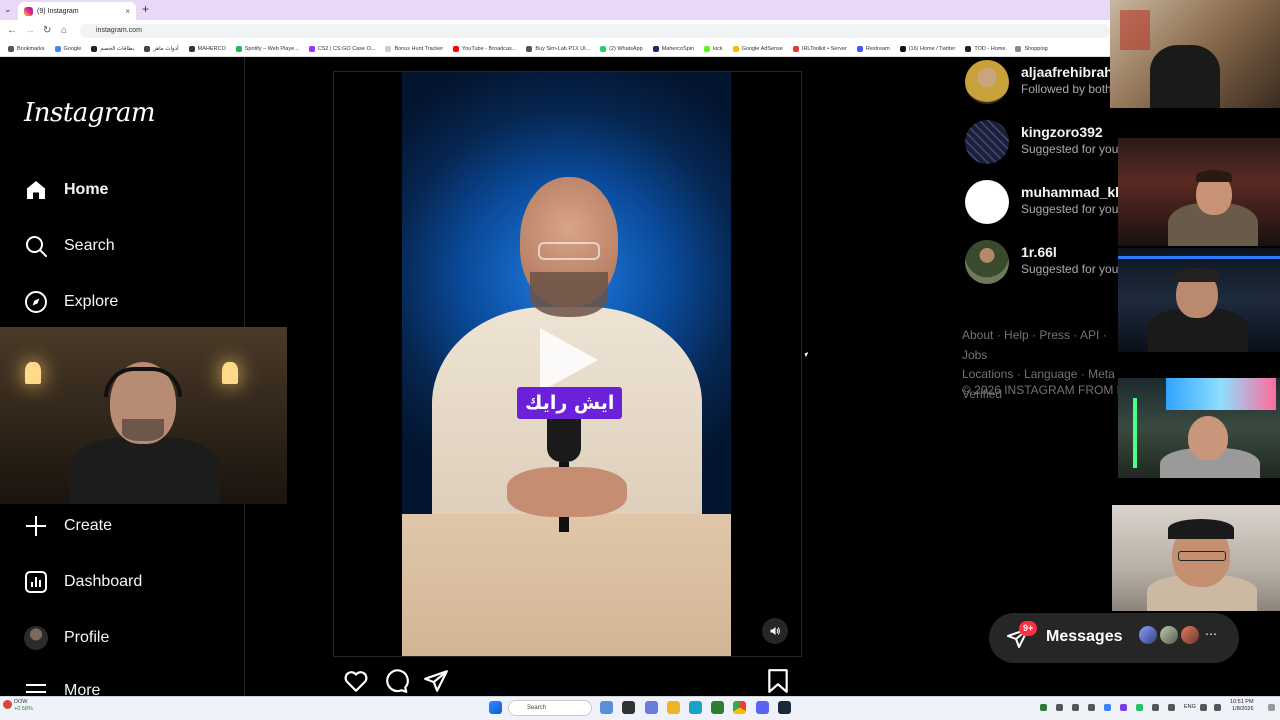  Describe the element at coordinates (36, 526) in the screenshot. I see `plus-icon` at that location.